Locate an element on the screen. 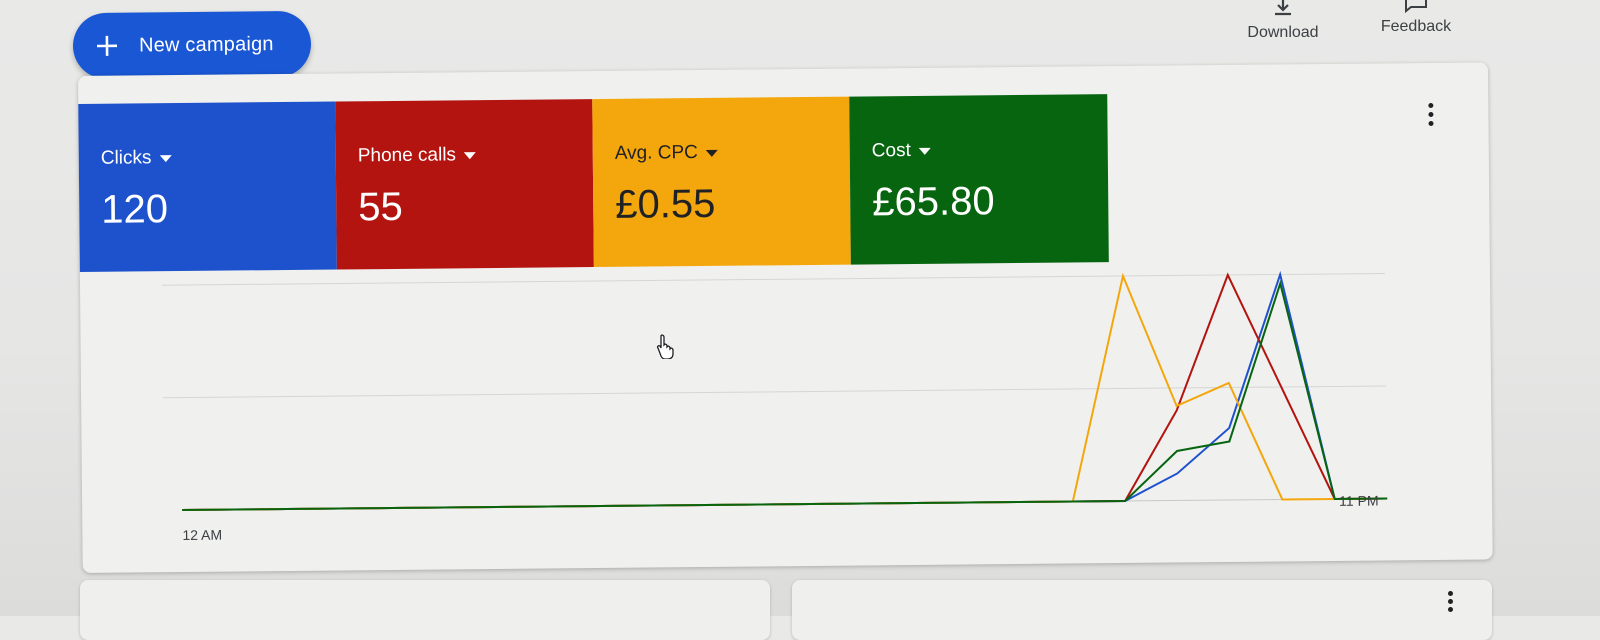 Image resolution: width=1600 pixels, height=640 pixels. metric-cost-label-wrap: Cost is located at coordinates (901, 151).